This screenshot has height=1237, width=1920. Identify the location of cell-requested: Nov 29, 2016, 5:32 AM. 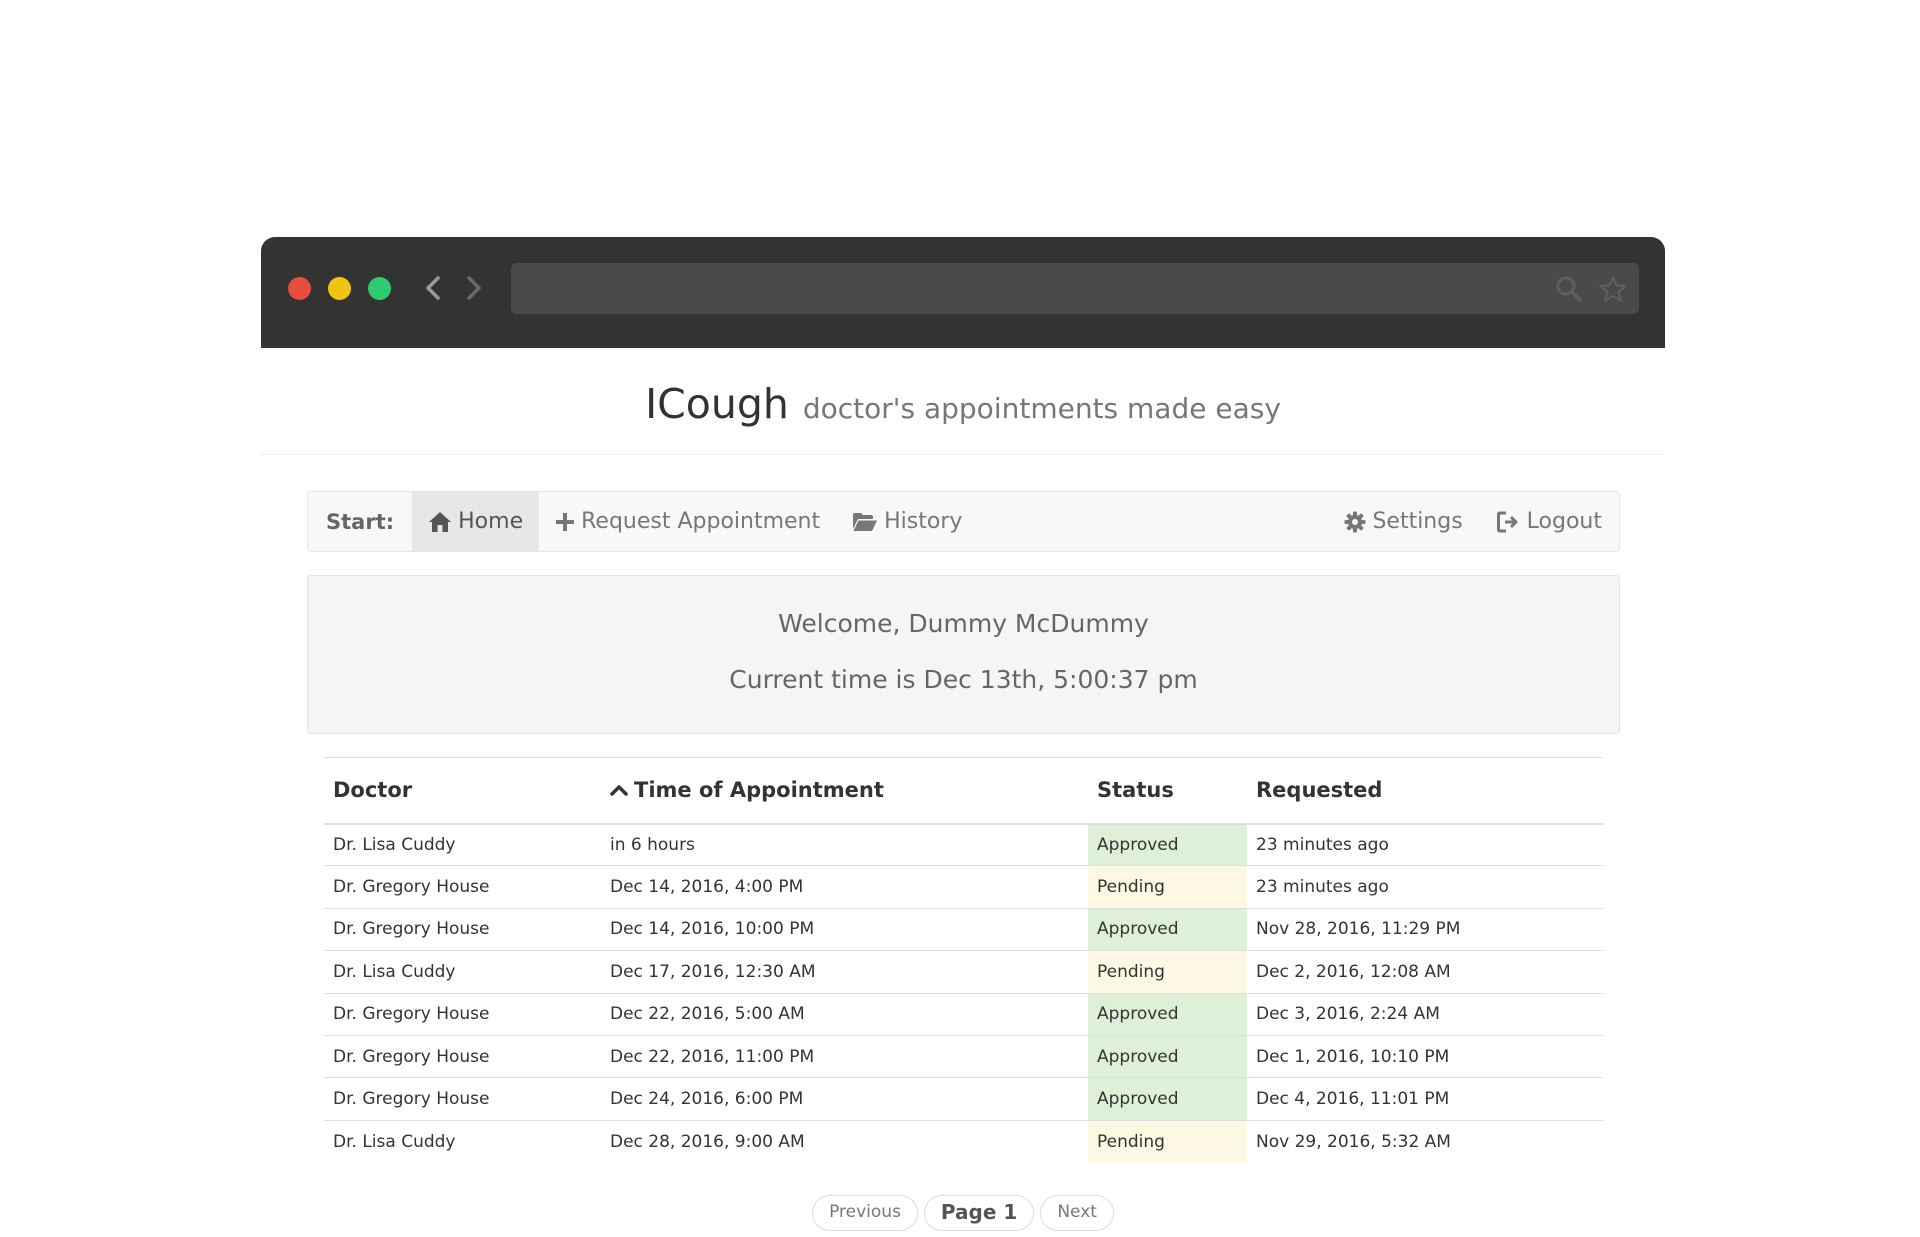
(1425, 1141).